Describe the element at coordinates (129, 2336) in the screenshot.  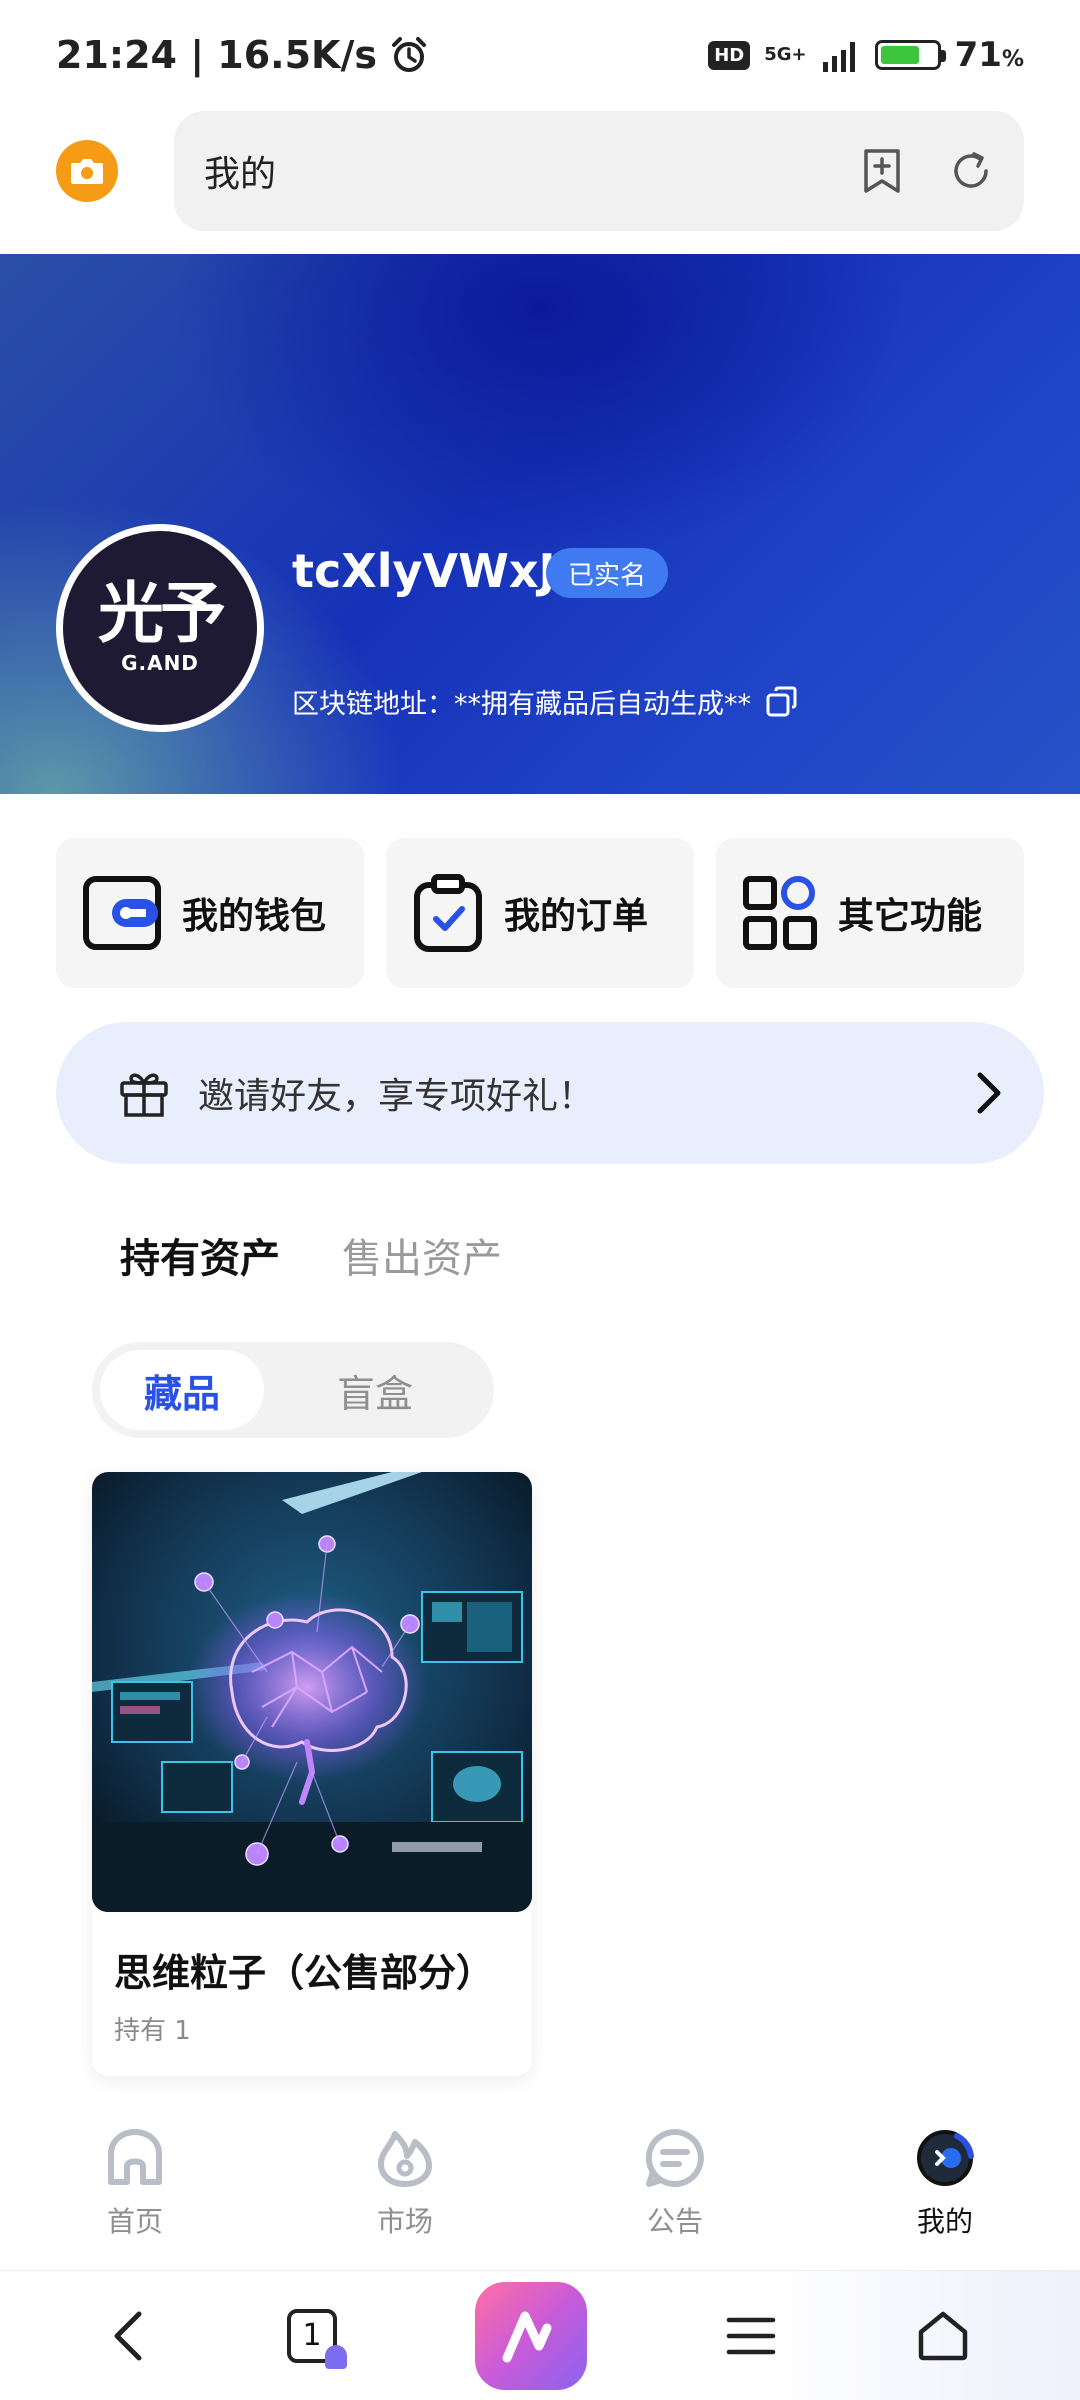
I see `back-icon` at that location.